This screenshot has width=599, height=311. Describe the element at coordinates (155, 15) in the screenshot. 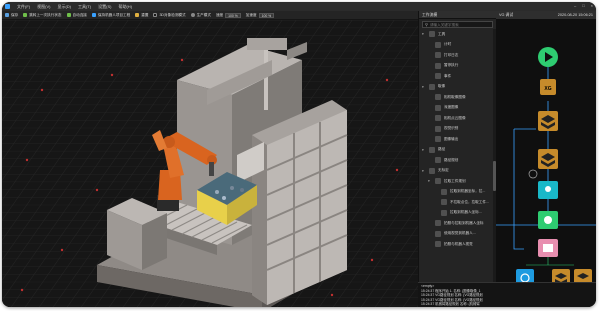

I see `checkbox-icon` at that location.